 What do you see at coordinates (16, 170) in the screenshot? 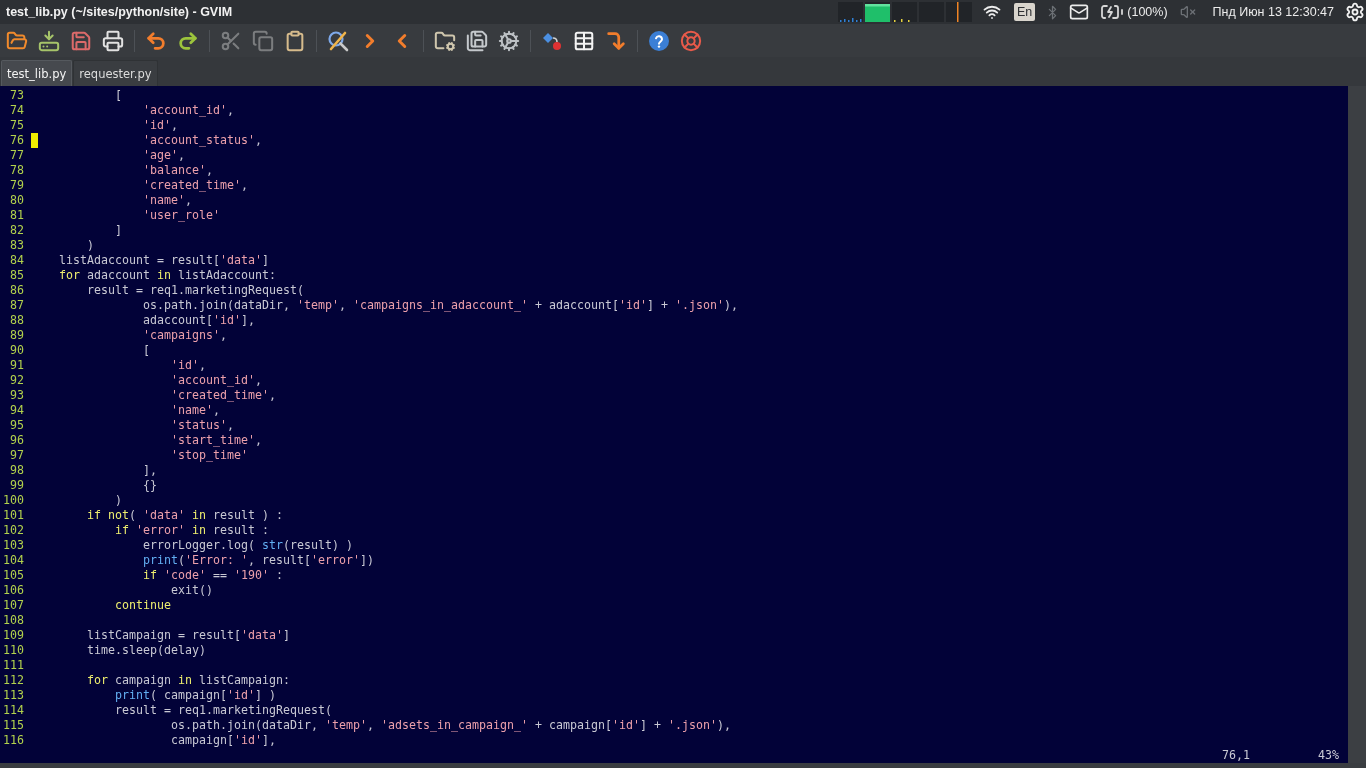
I see `line-number: 78` at bounding box center [16, 170].